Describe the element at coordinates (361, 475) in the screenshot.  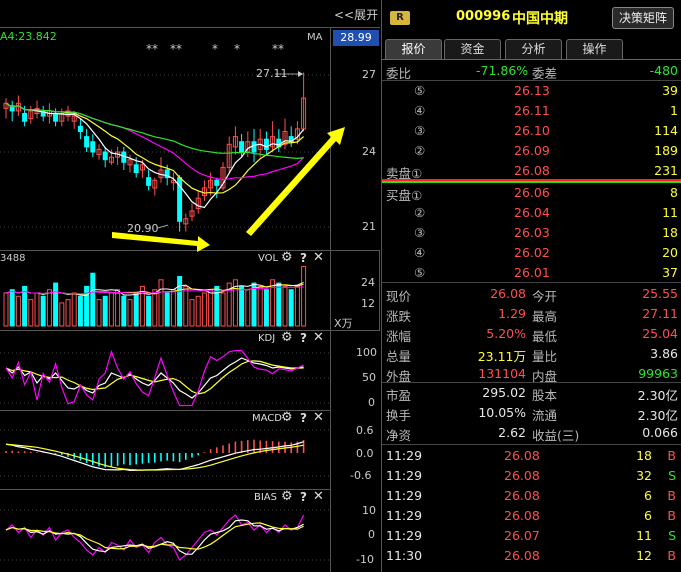
I see `macd-axis-label: -0.6` at that location.